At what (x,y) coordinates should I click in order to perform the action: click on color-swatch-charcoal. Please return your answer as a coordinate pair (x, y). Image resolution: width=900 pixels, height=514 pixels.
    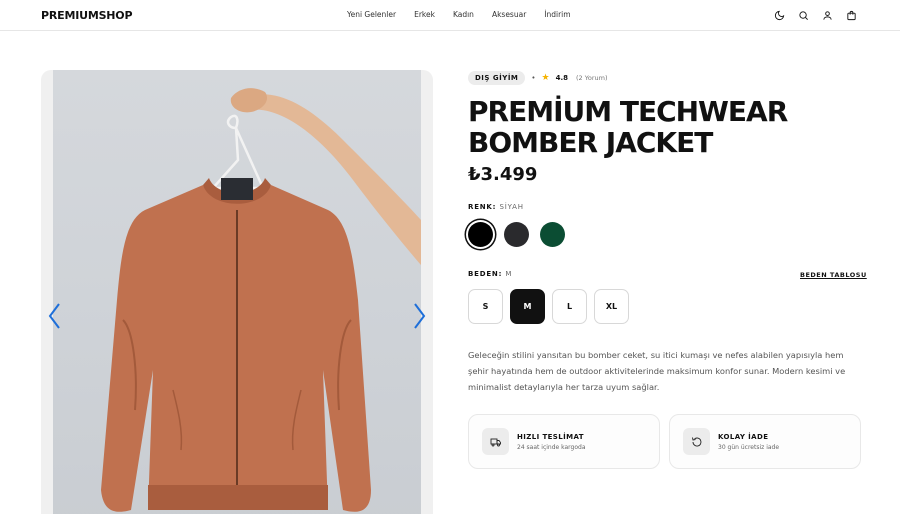
    Looking at the image, I should click on (516, 234).